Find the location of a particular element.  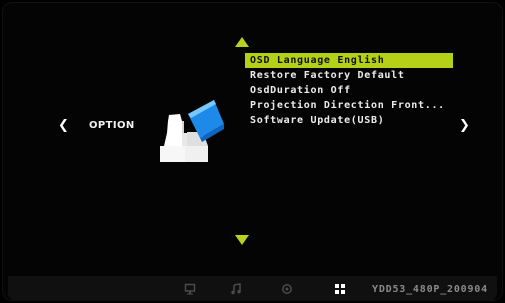

menu-item-osd-language: OSD Language English is located at coordinates (349, 60).